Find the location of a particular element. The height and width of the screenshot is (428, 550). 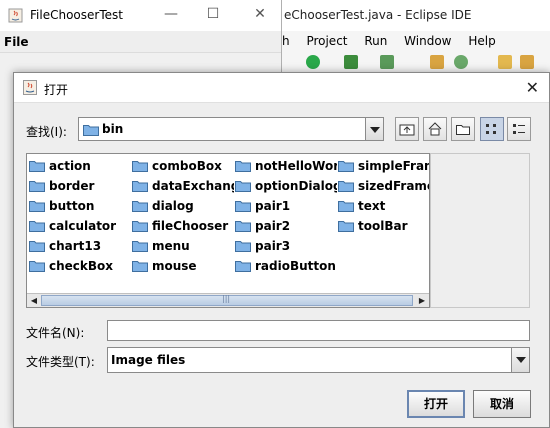

up-one-level-button is located at coordinates (407, 129).